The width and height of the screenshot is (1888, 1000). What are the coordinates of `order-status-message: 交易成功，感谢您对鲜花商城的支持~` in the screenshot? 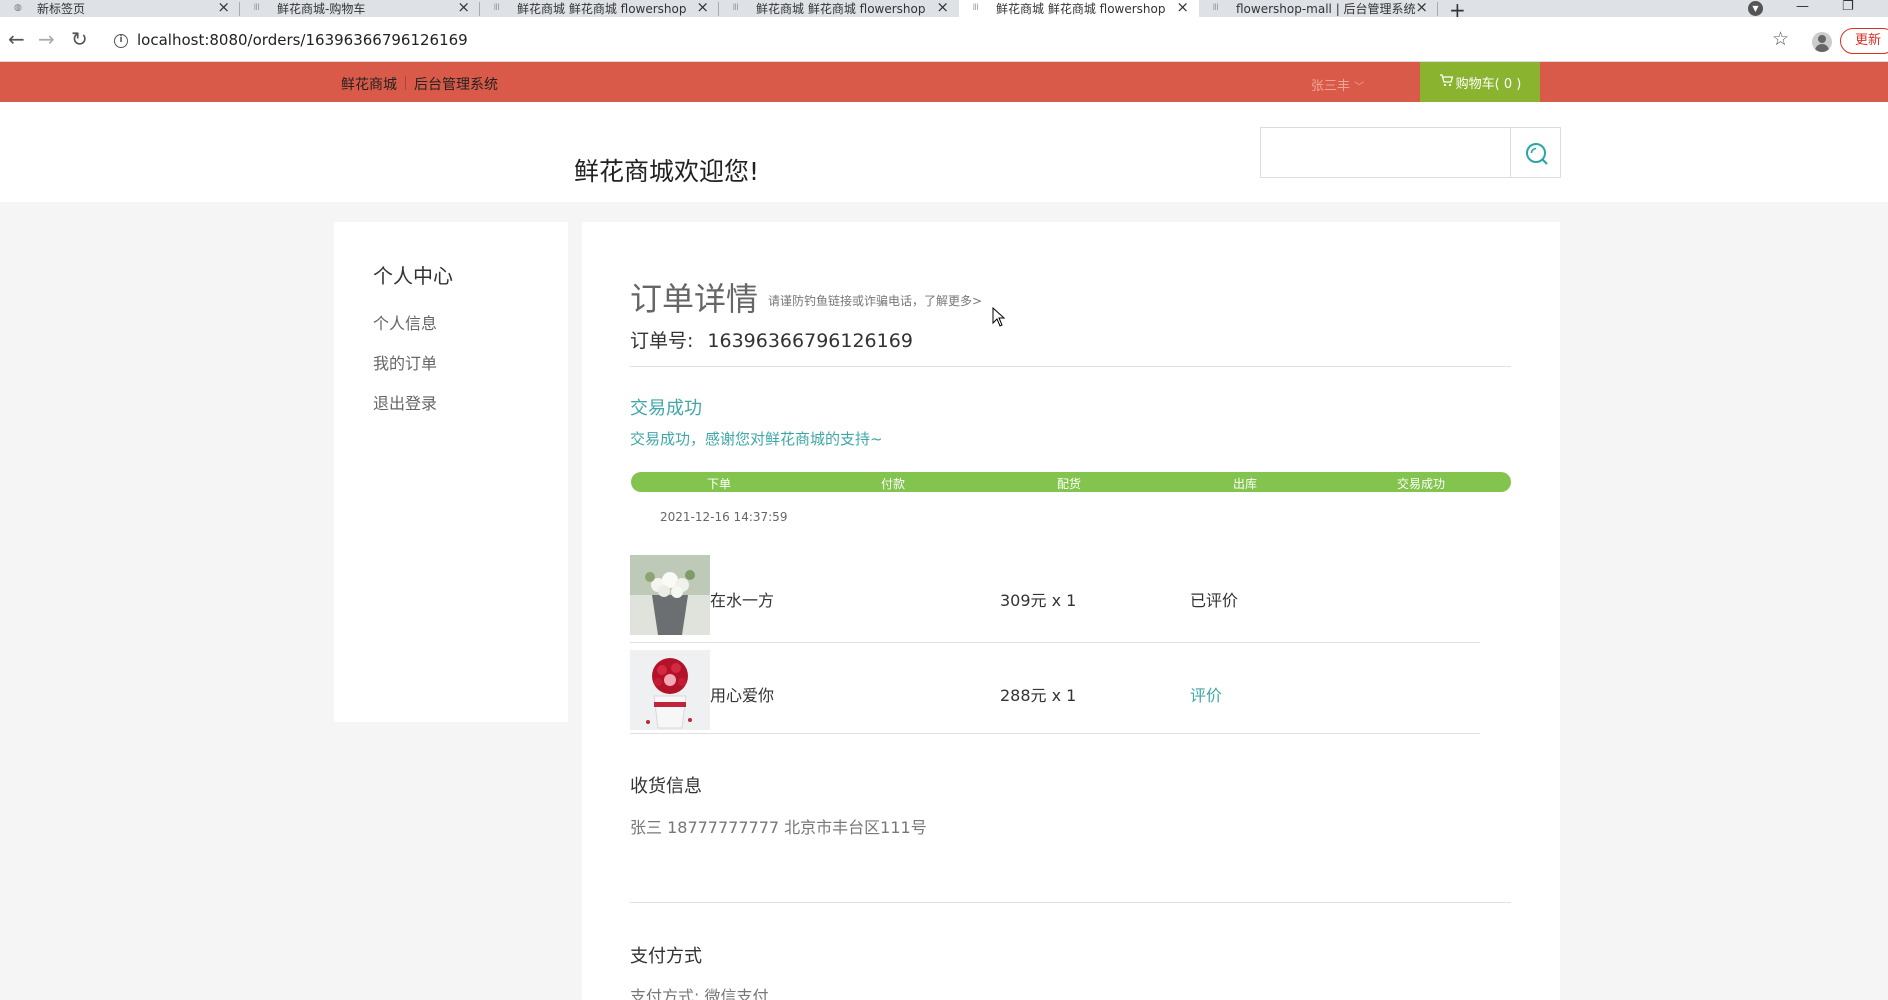 It's located at (756, 439).